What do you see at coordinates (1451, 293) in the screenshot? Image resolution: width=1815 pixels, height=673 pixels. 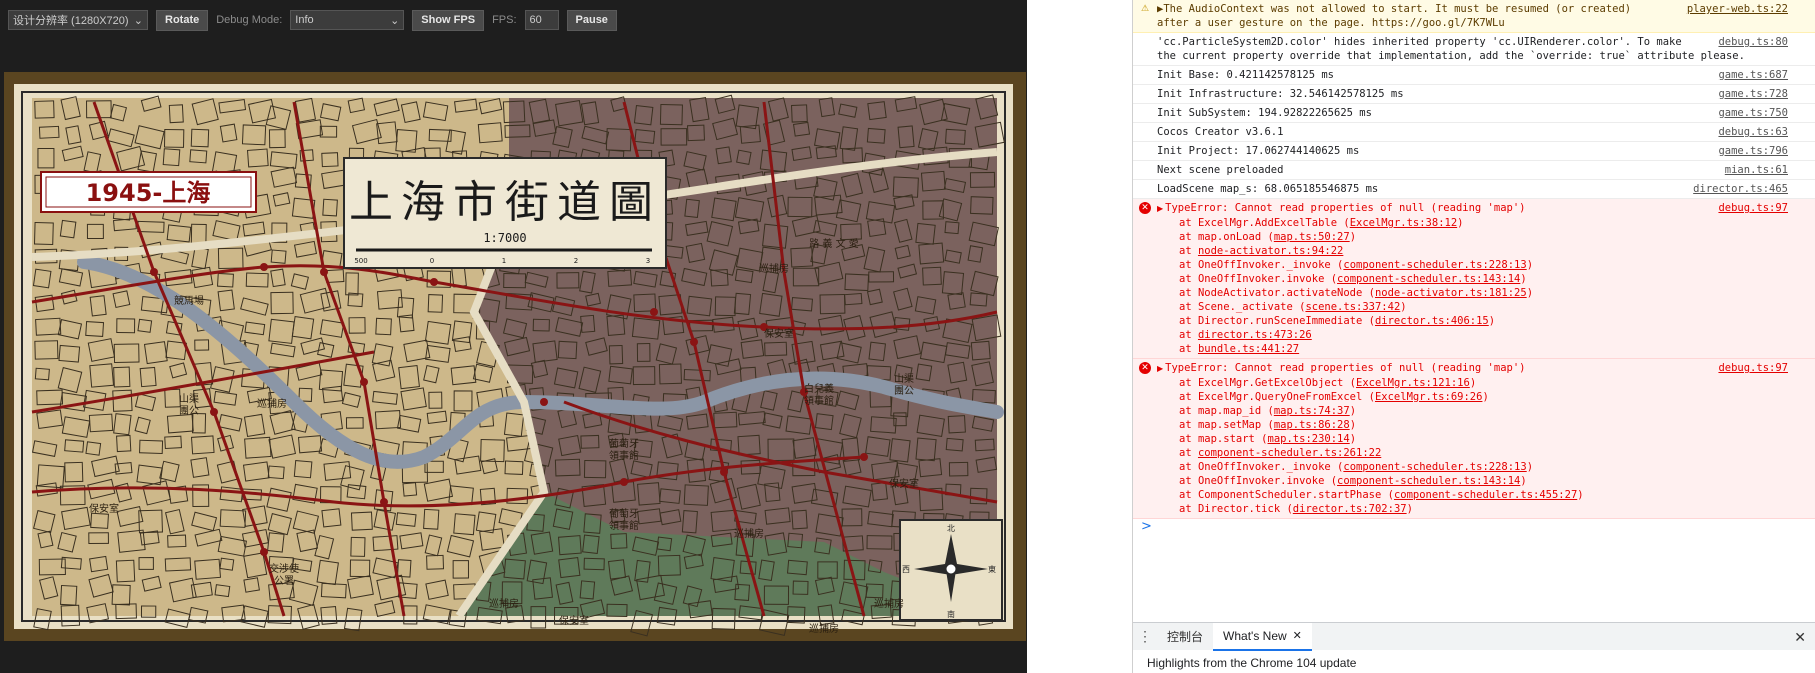 I see `stack-frame-link: node-activator.ts:181:25` at bounding box center [1451, 293].